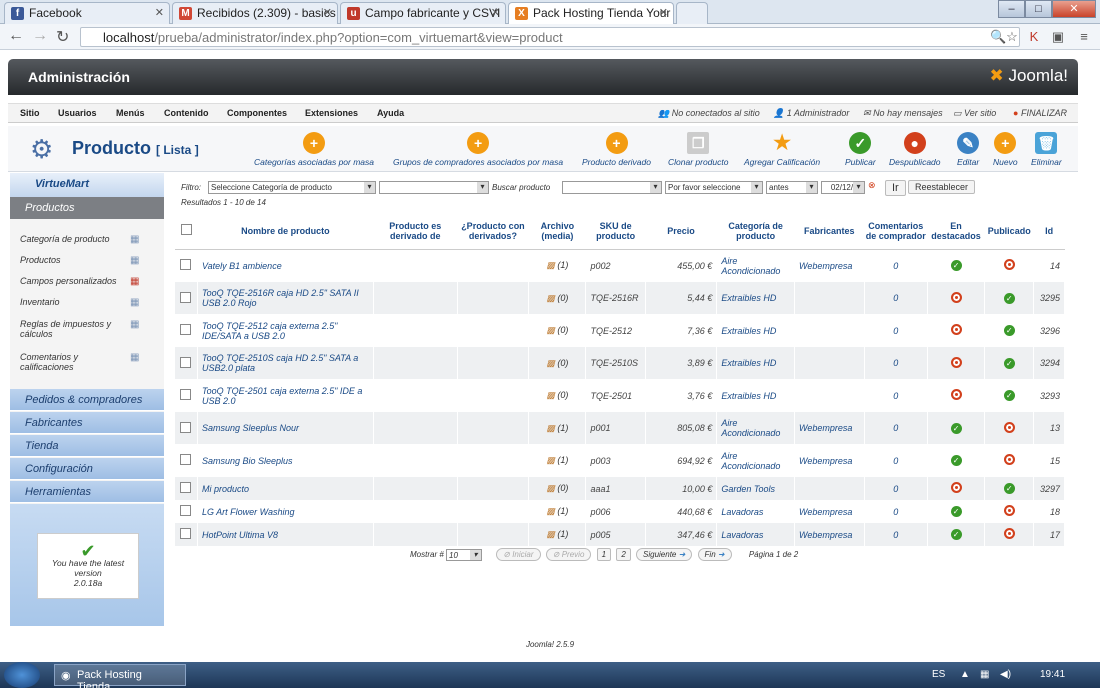 This screenshot has height=693, width=1100. Describe the element at coordinates (62, 37) in the screenshot. I see `reload-icon: ↻` at that location.